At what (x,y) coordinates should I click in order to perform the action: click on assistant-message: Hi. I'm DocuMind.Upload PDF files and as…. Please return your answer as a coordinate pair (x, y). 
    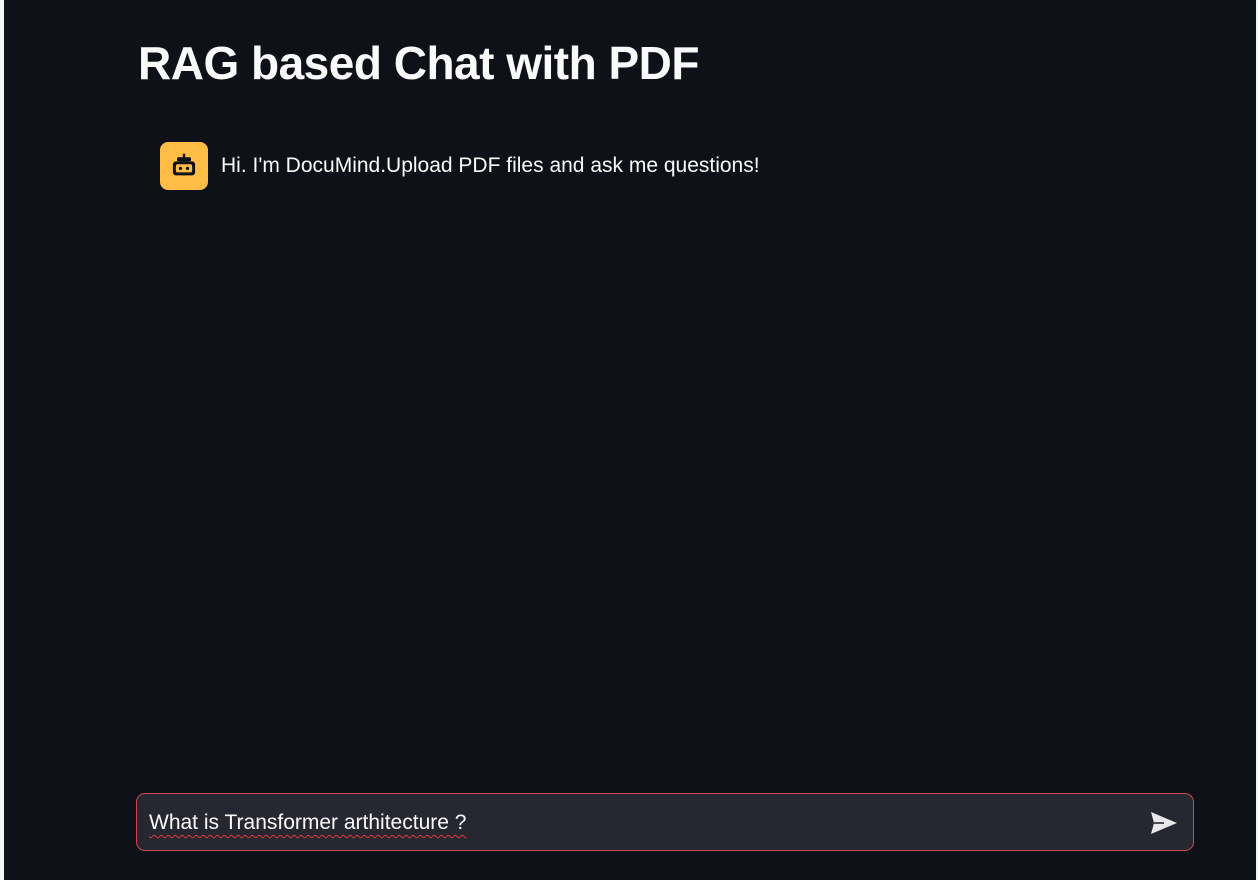
    Looking at the image, I should click on (460, 166).